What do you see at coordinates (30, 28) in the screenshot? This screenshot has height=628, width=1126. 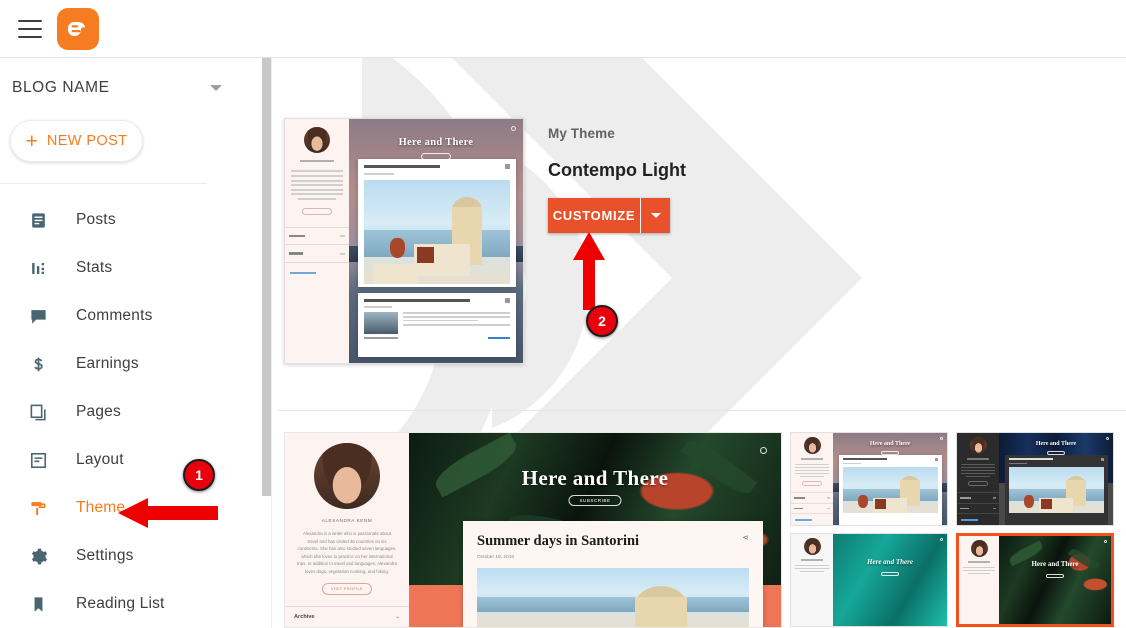 I see `hamburger-menu-icon` at bounding box center [30, 28].